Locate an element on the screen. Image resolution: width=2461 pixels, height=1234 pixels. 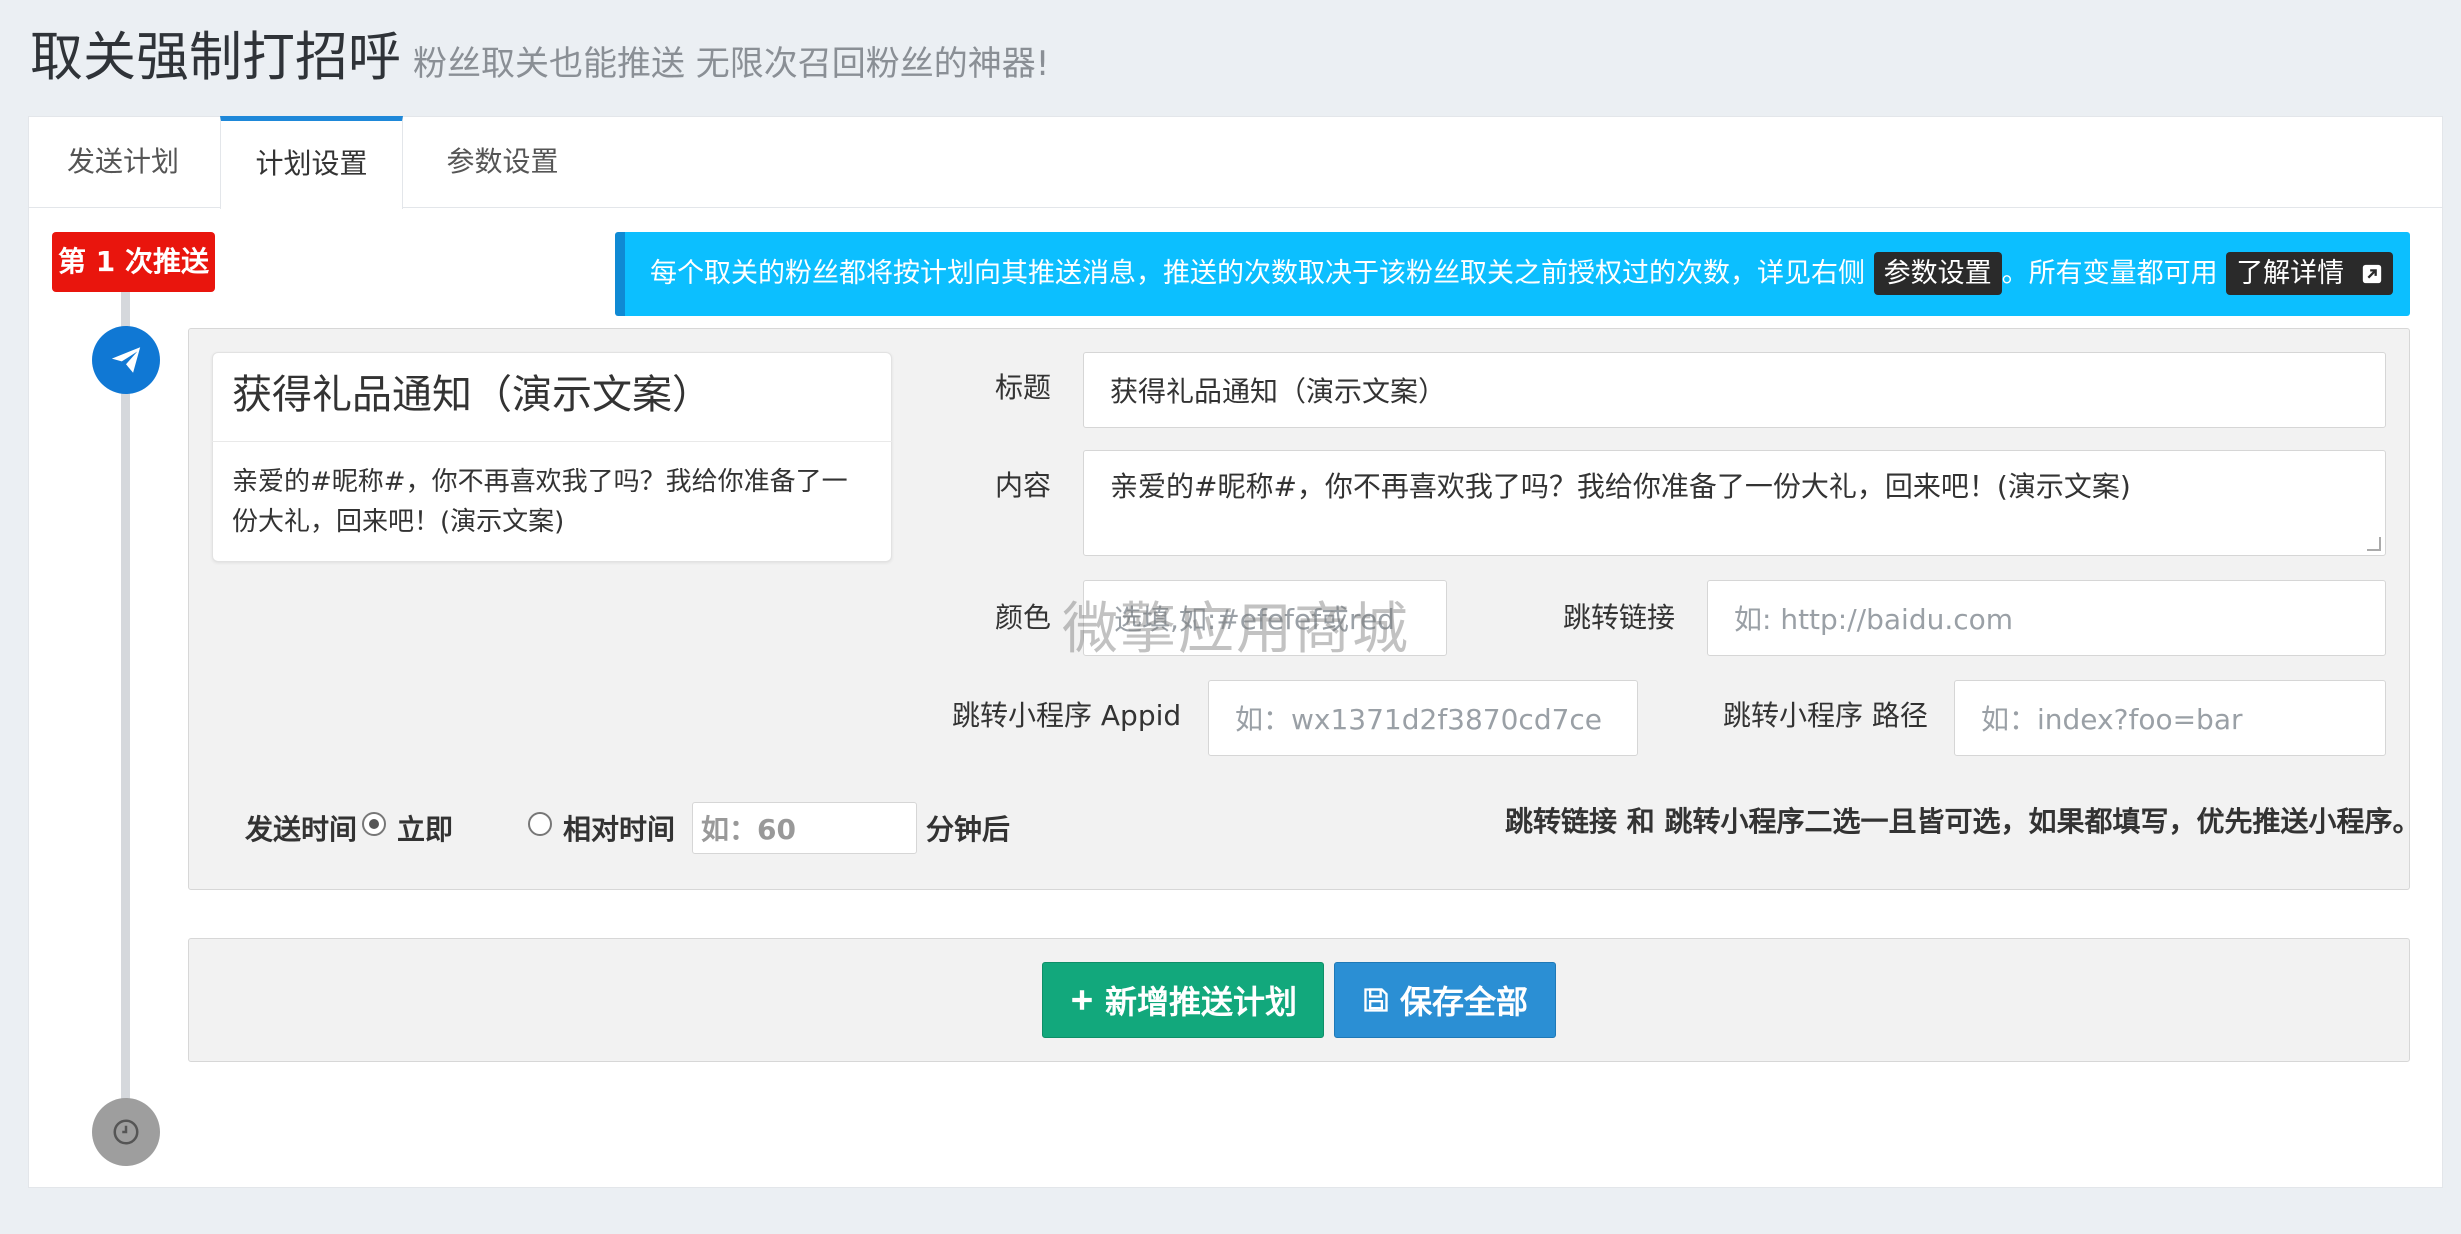
add-push-plan-button: 新增推送计划 is located at coordinates (1183, 1000).